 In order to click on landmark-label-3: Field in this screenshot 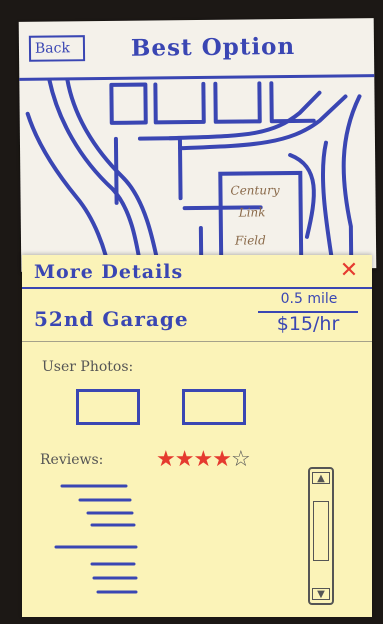, I will do `click(250, 240)`.